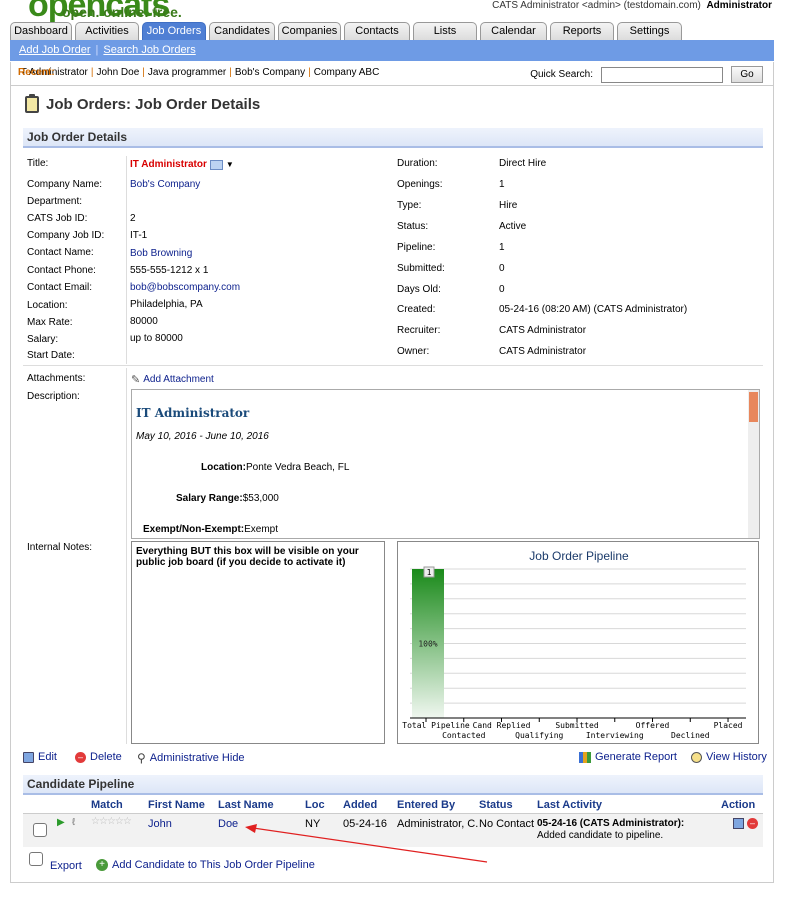 The image size is (792, 902). Describe the element at coordinates (502, 725) in the screenshot. I see `chart-category-label: Cand Replied` at that location.